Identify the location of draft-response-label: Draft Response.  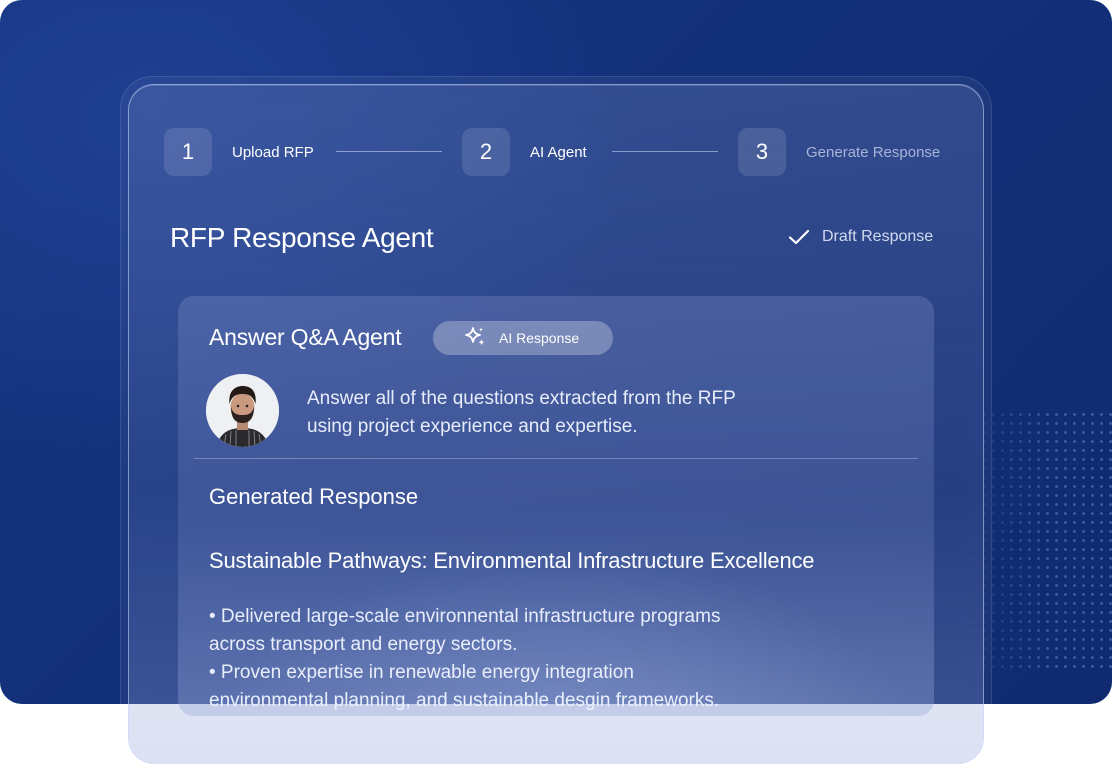
(878, 236).